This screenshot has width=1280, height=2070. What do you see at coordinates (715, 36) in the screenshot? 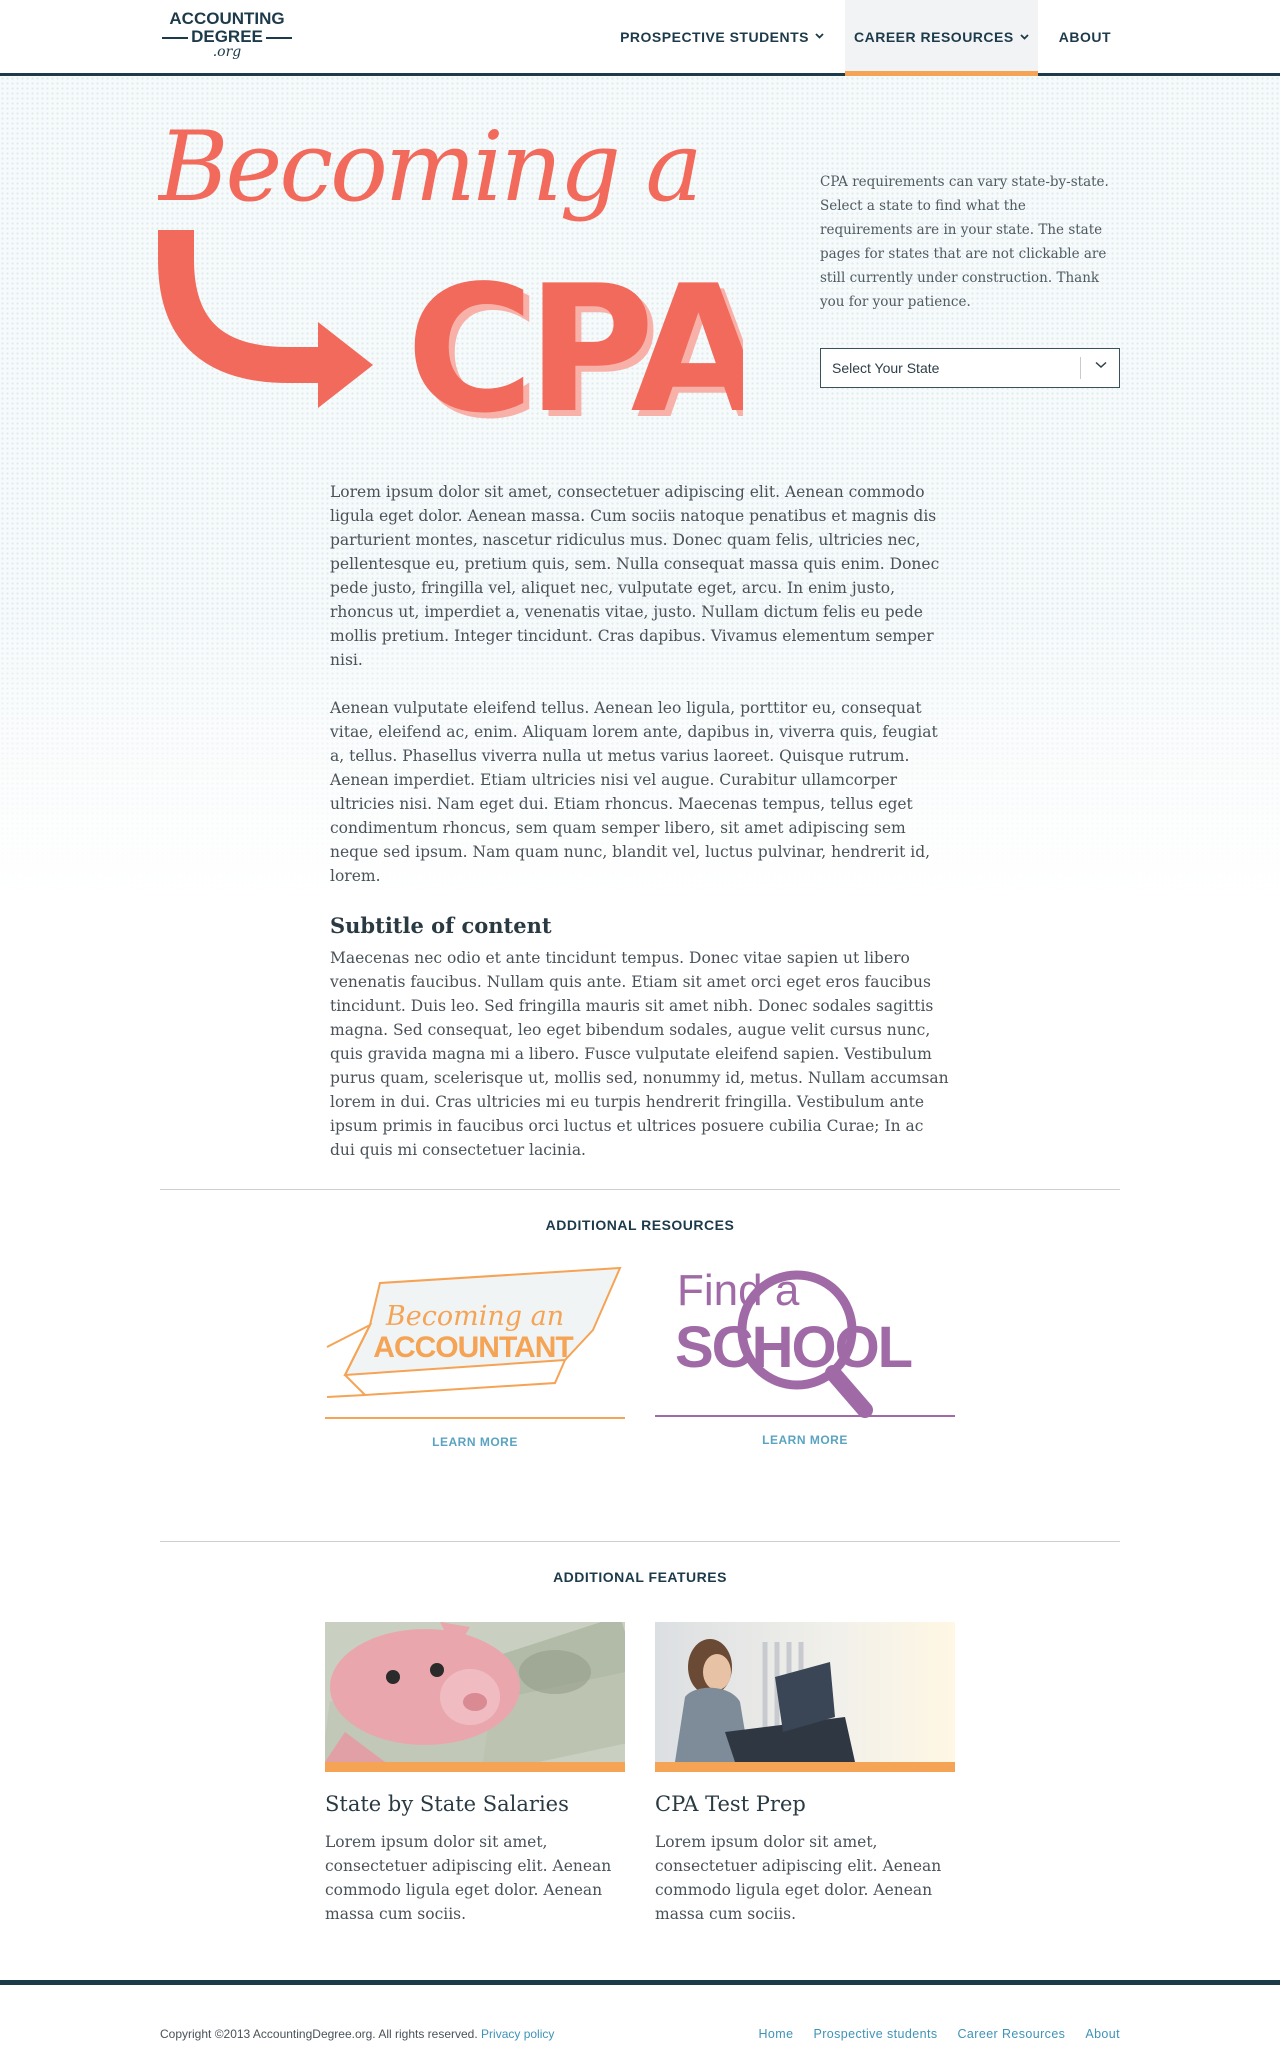
I see `nav-label: PROSPECTIVE STUDENTS` at bounding box center [715, 36].